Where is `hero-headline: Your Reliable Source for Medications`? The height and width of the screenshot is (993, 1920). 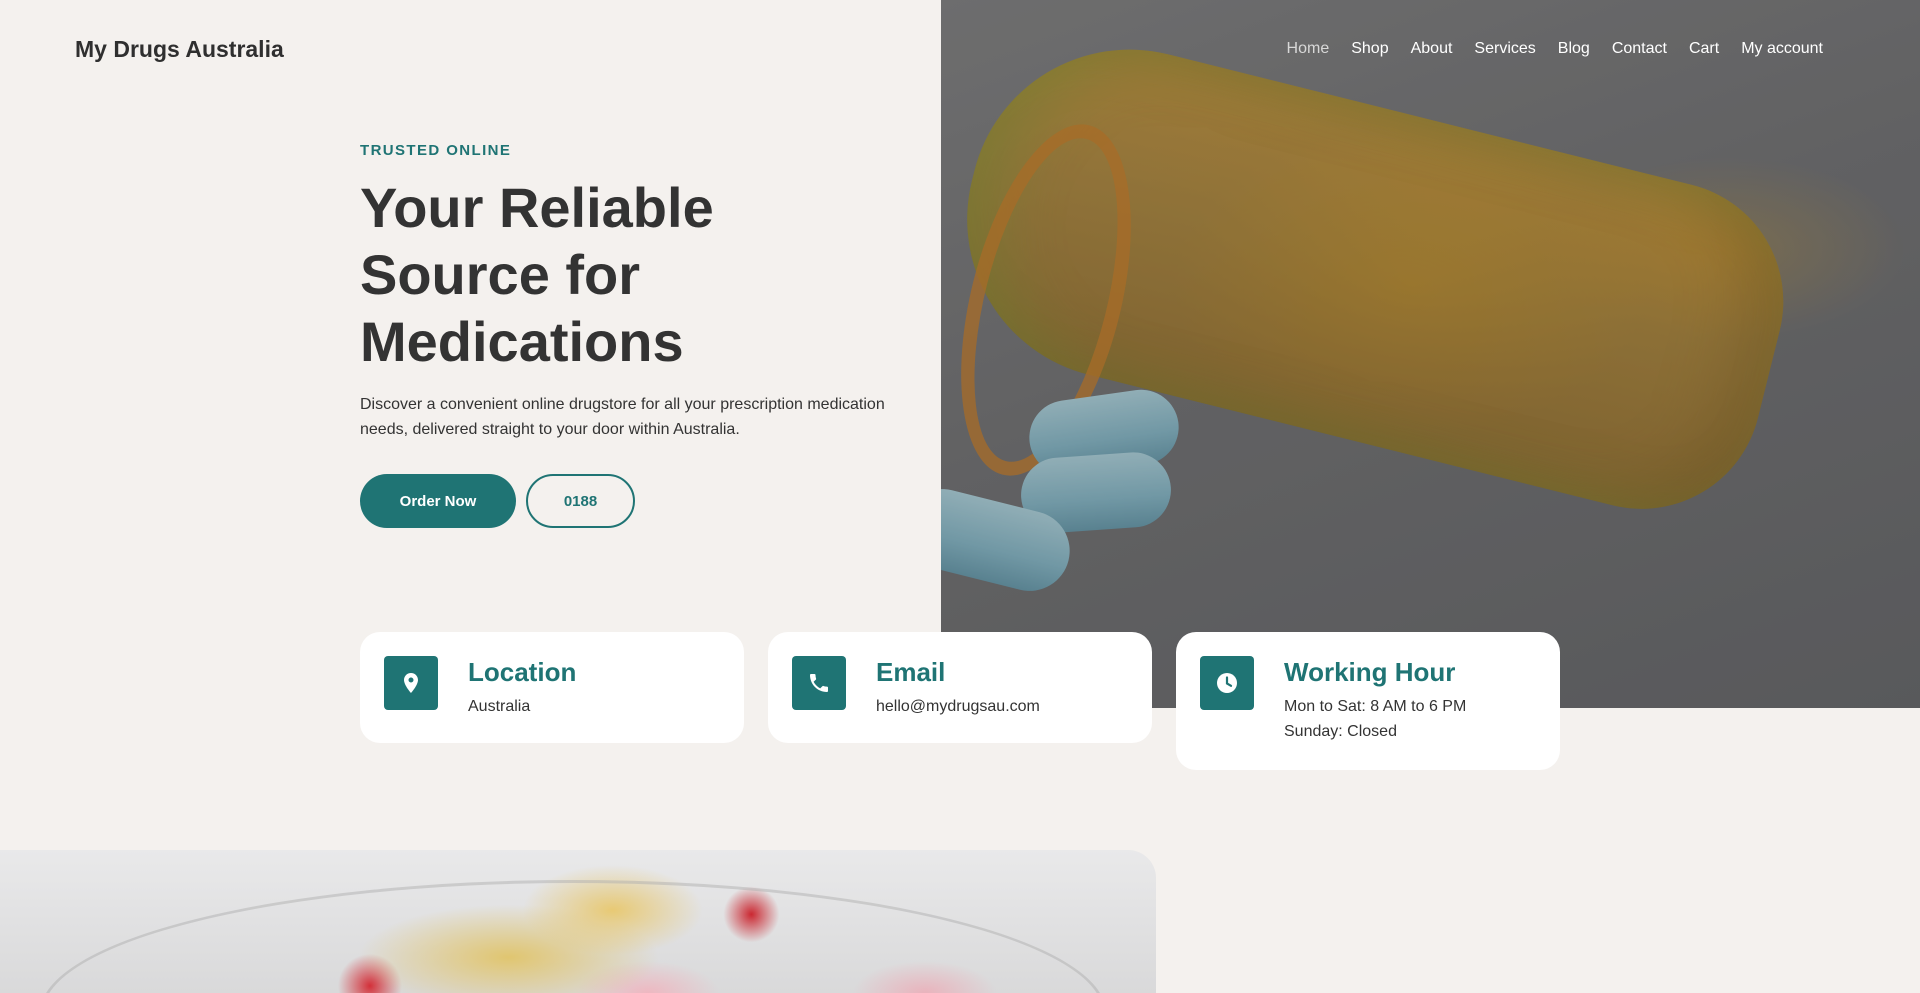
hero-headline: Your Reliable Source for Medications is located at coordinates (537, 274).